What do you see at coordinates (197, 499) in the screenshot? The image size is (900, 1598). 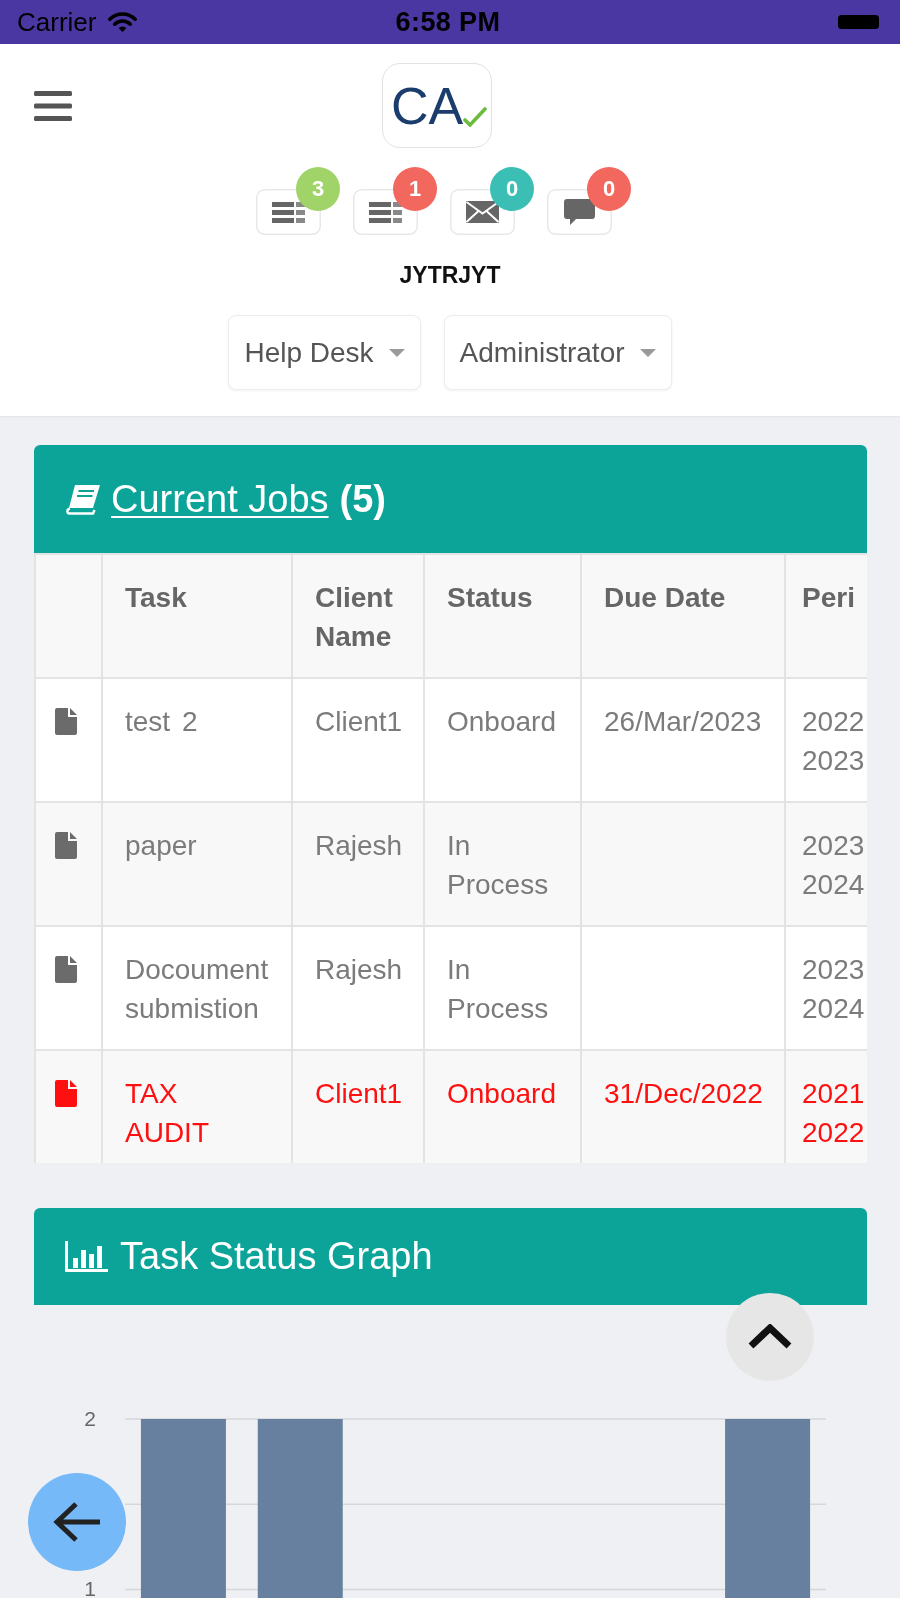 I see `current-jobs-link: Current Jobs` at bounding box center [197, 499].